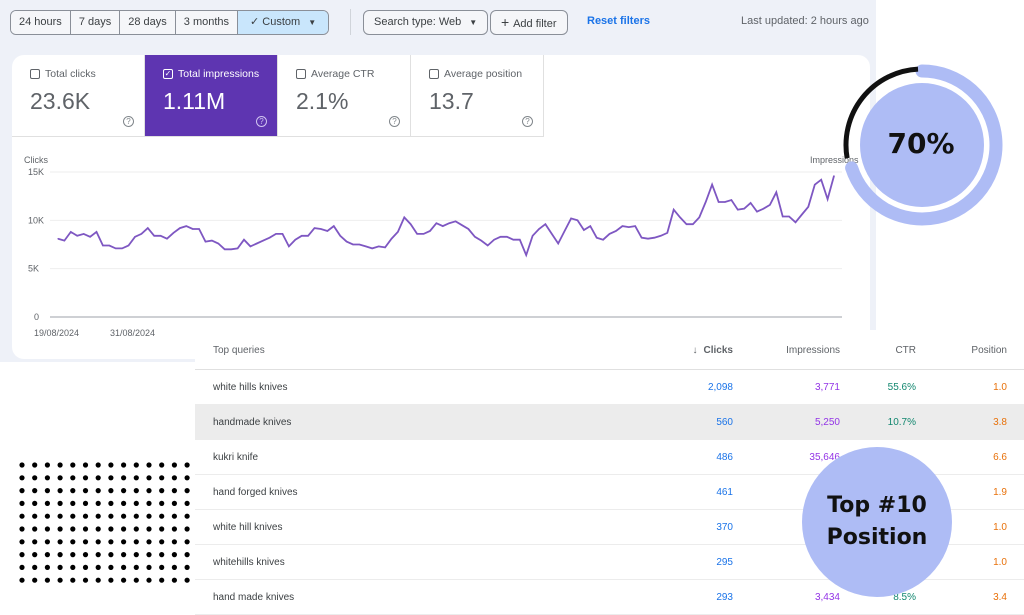 The height and width of the screenshot is (615, 1024). Describe the element at coordinates (718, 350) in the screenshot. I see `header-clicks-label: Clicks` at that location.